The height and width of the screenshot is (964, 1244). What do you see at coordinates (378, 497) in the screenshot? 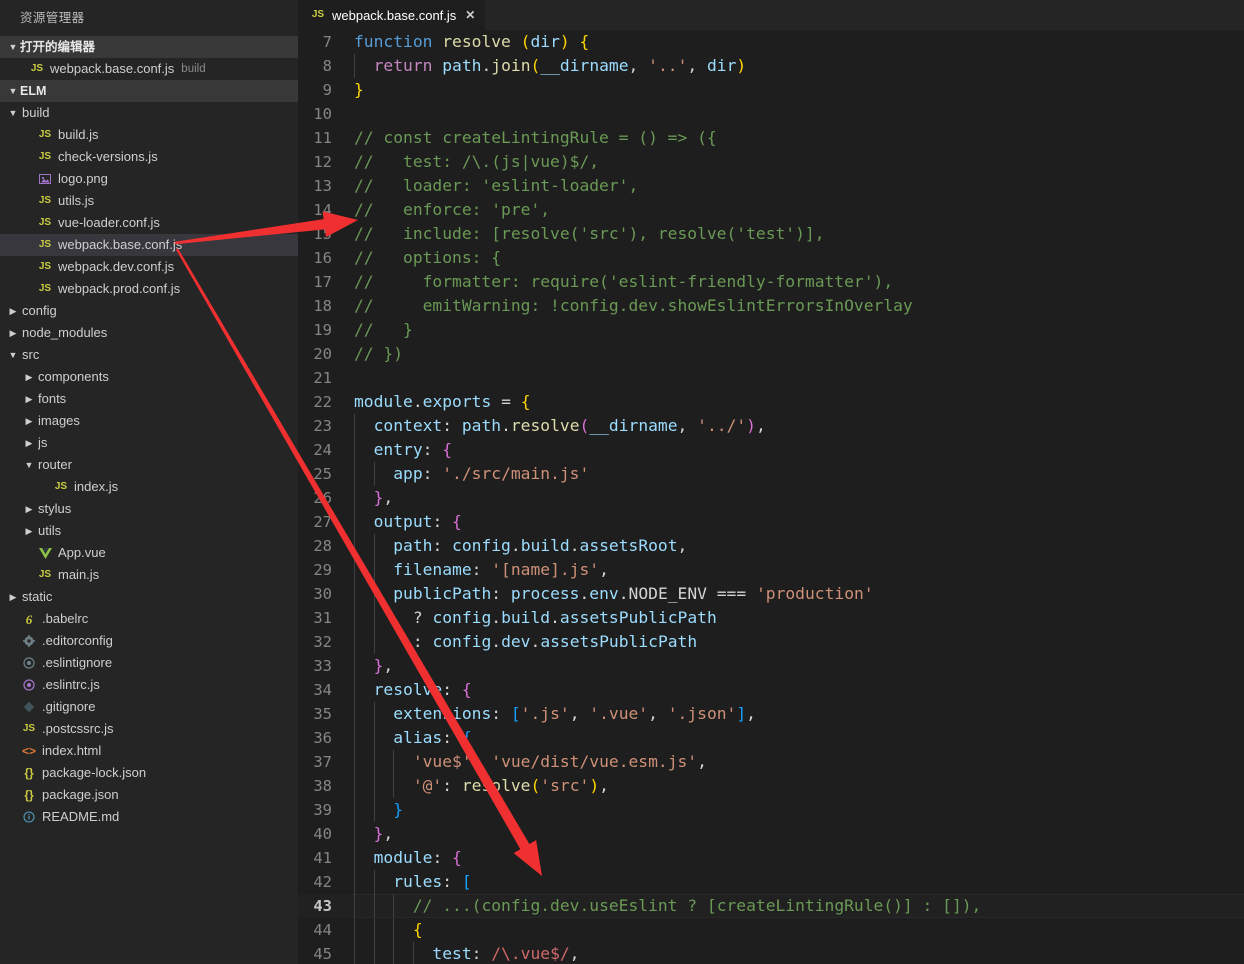
I see `code-token: }` at bounding box center [378, 497].